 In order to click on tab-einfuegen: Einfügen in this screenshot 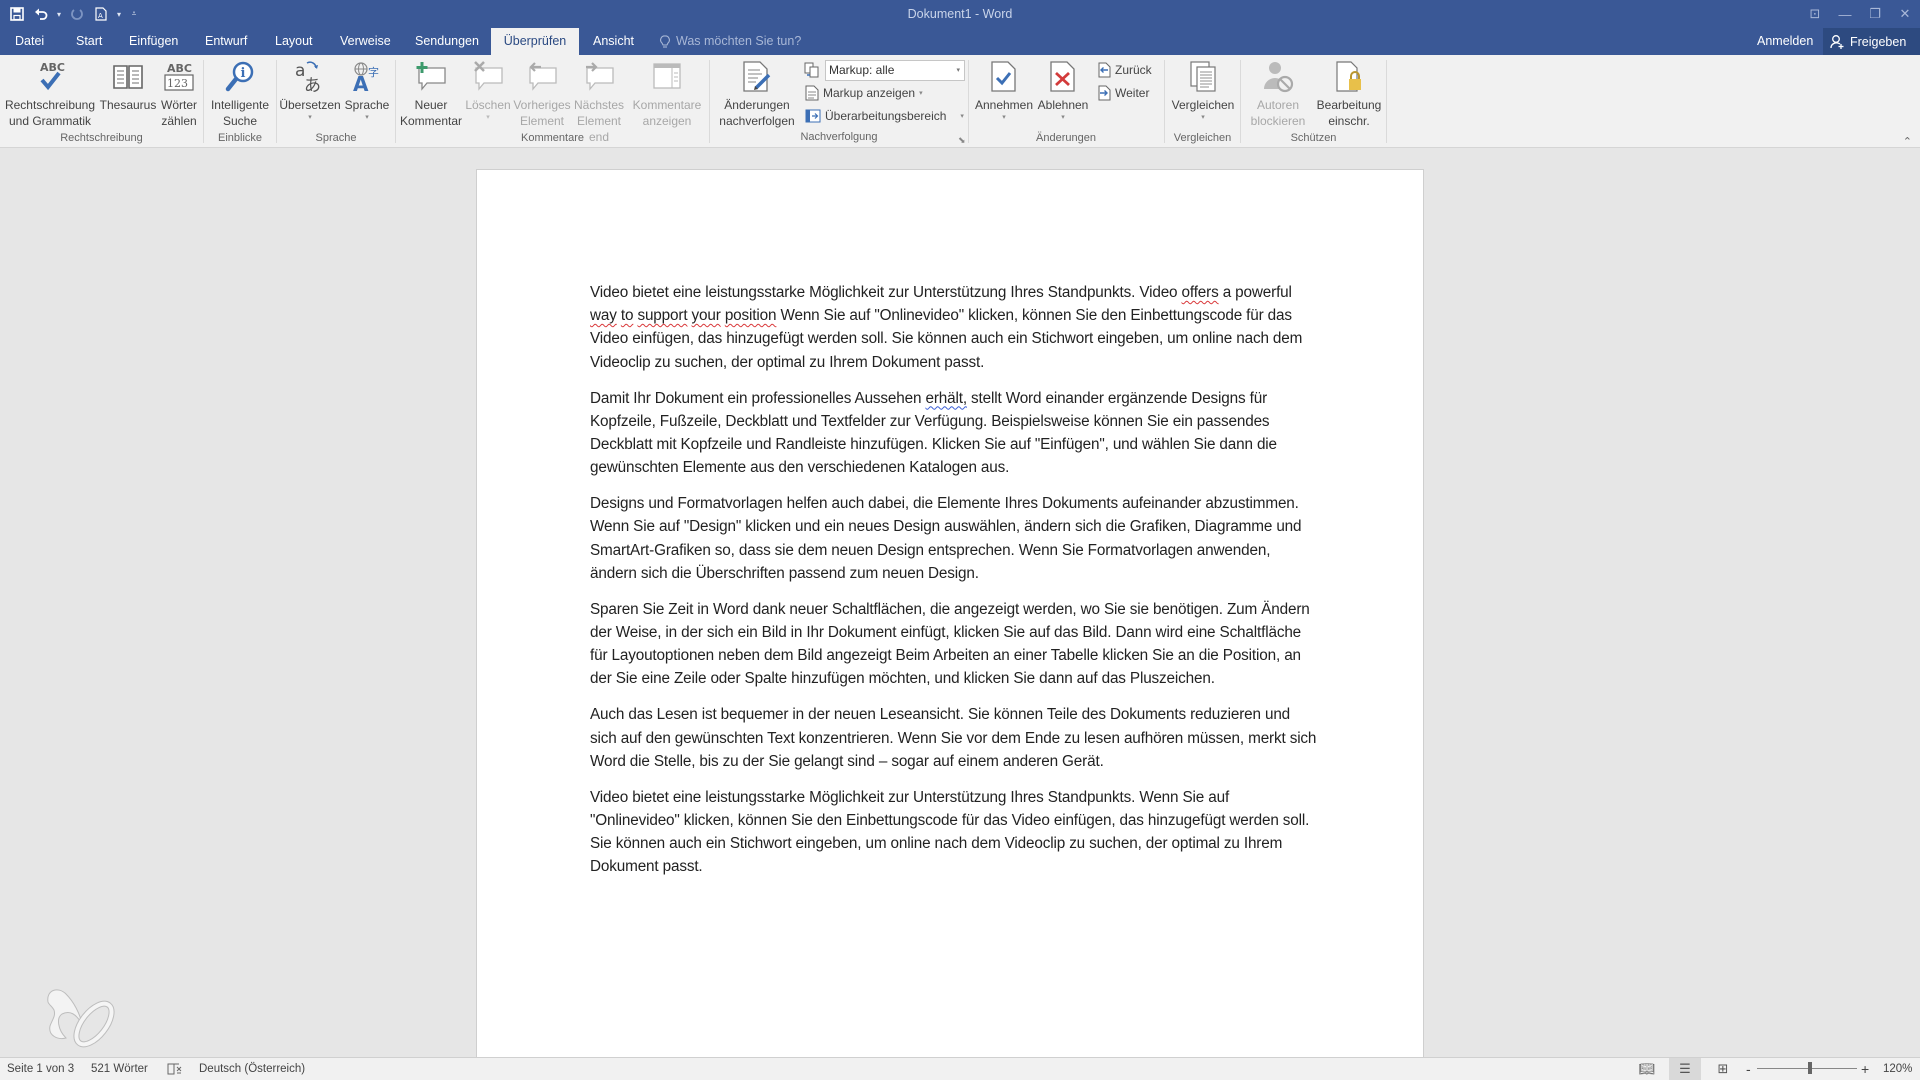, I will do `click(153, 41)`.